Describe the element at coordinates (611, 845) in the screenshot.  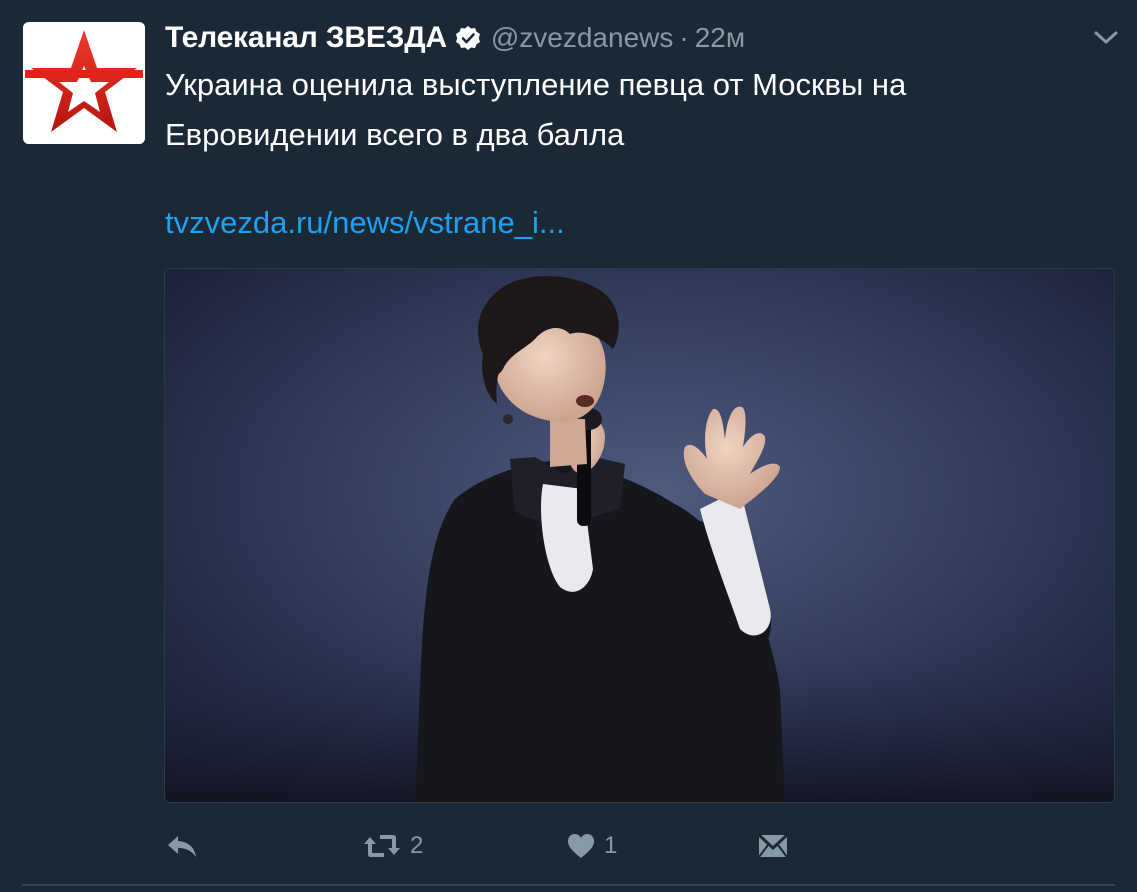
I see `like-count: 1` at that location.